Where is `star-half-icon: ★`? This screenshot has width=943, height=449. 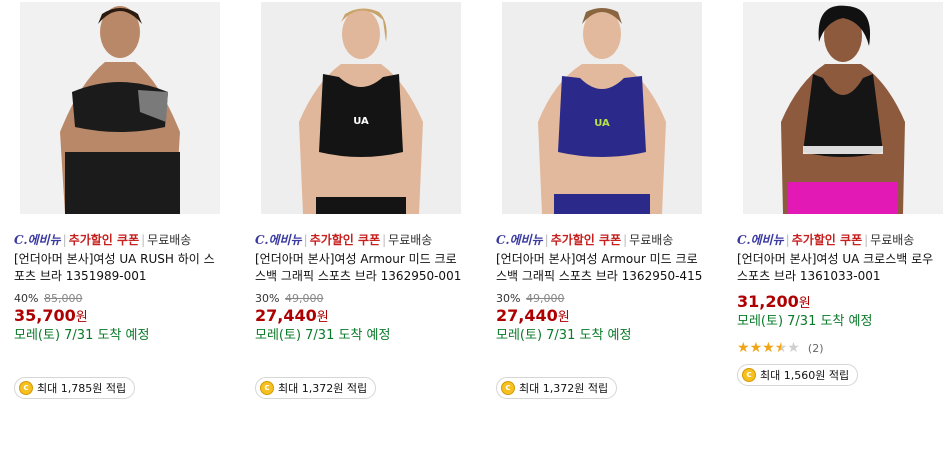 star-half-icon: ★ is located at coordinates (781, 348).